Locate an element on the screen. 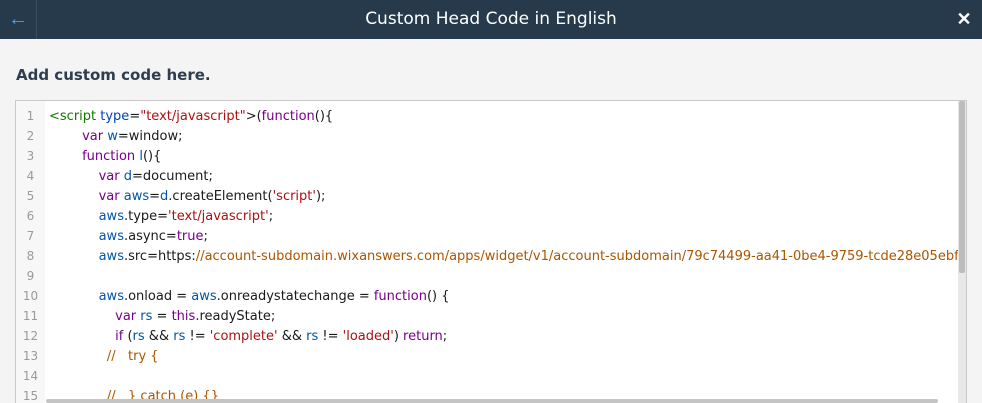 The image size is (982, 403). line-number: 8 is located at coordinates (30, 256).